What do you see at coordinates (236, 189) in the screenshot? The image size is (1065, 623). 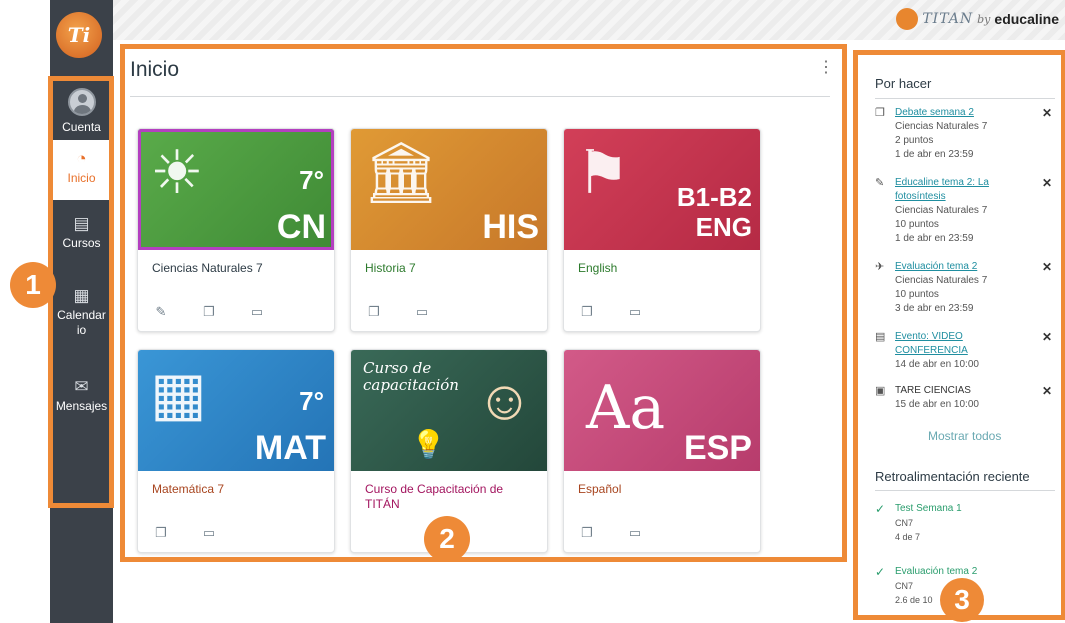 I see `course-card-image: ☀ 7° CN` at bounding box center [236, 189].